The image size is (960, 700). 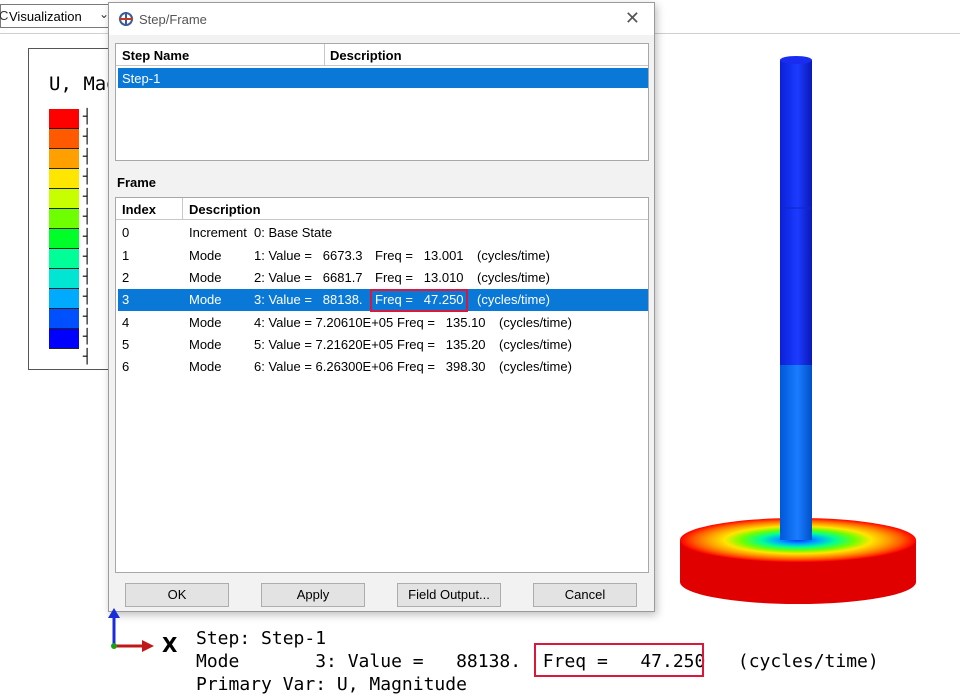 I want to click on frame-value: 2: Value = 6681.7, so click(x=308, y=277).